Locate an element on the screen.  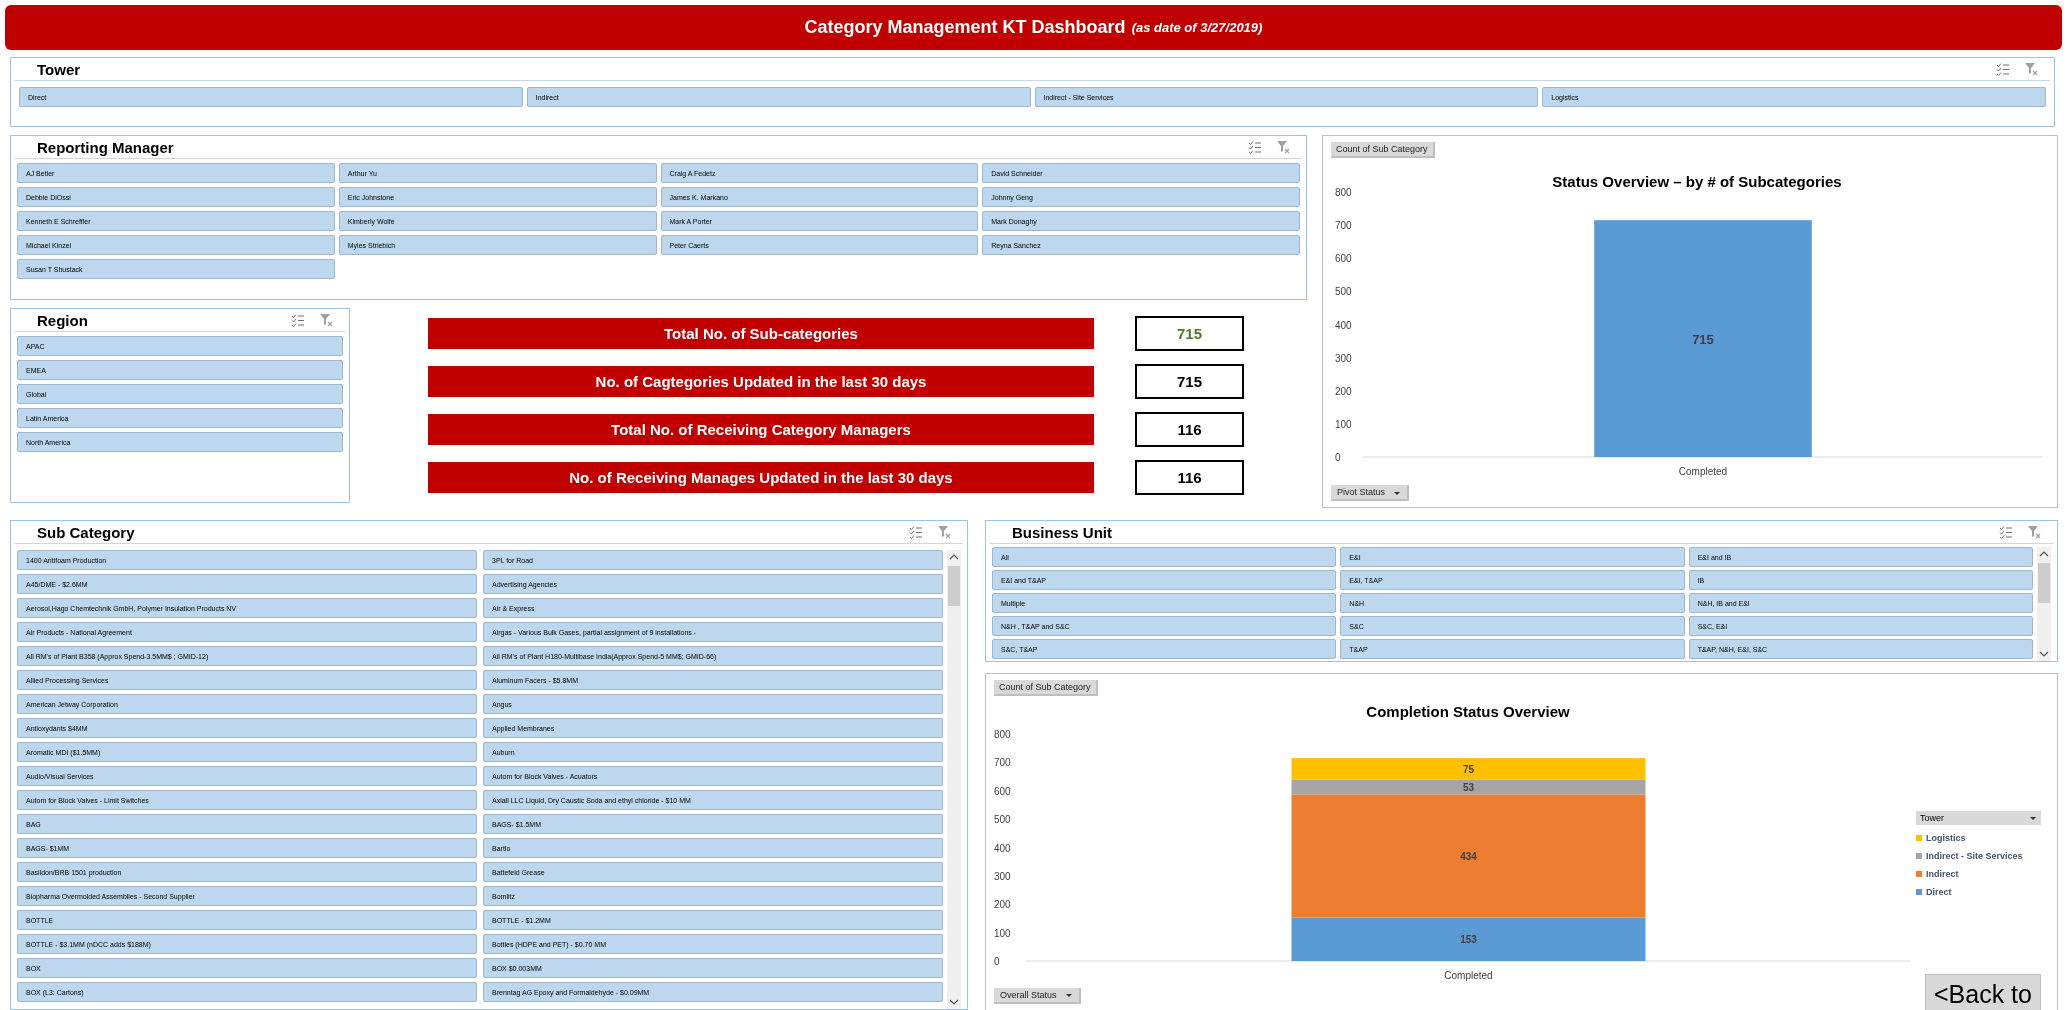
data-label: 153 is located at coordinates (1468, 940).